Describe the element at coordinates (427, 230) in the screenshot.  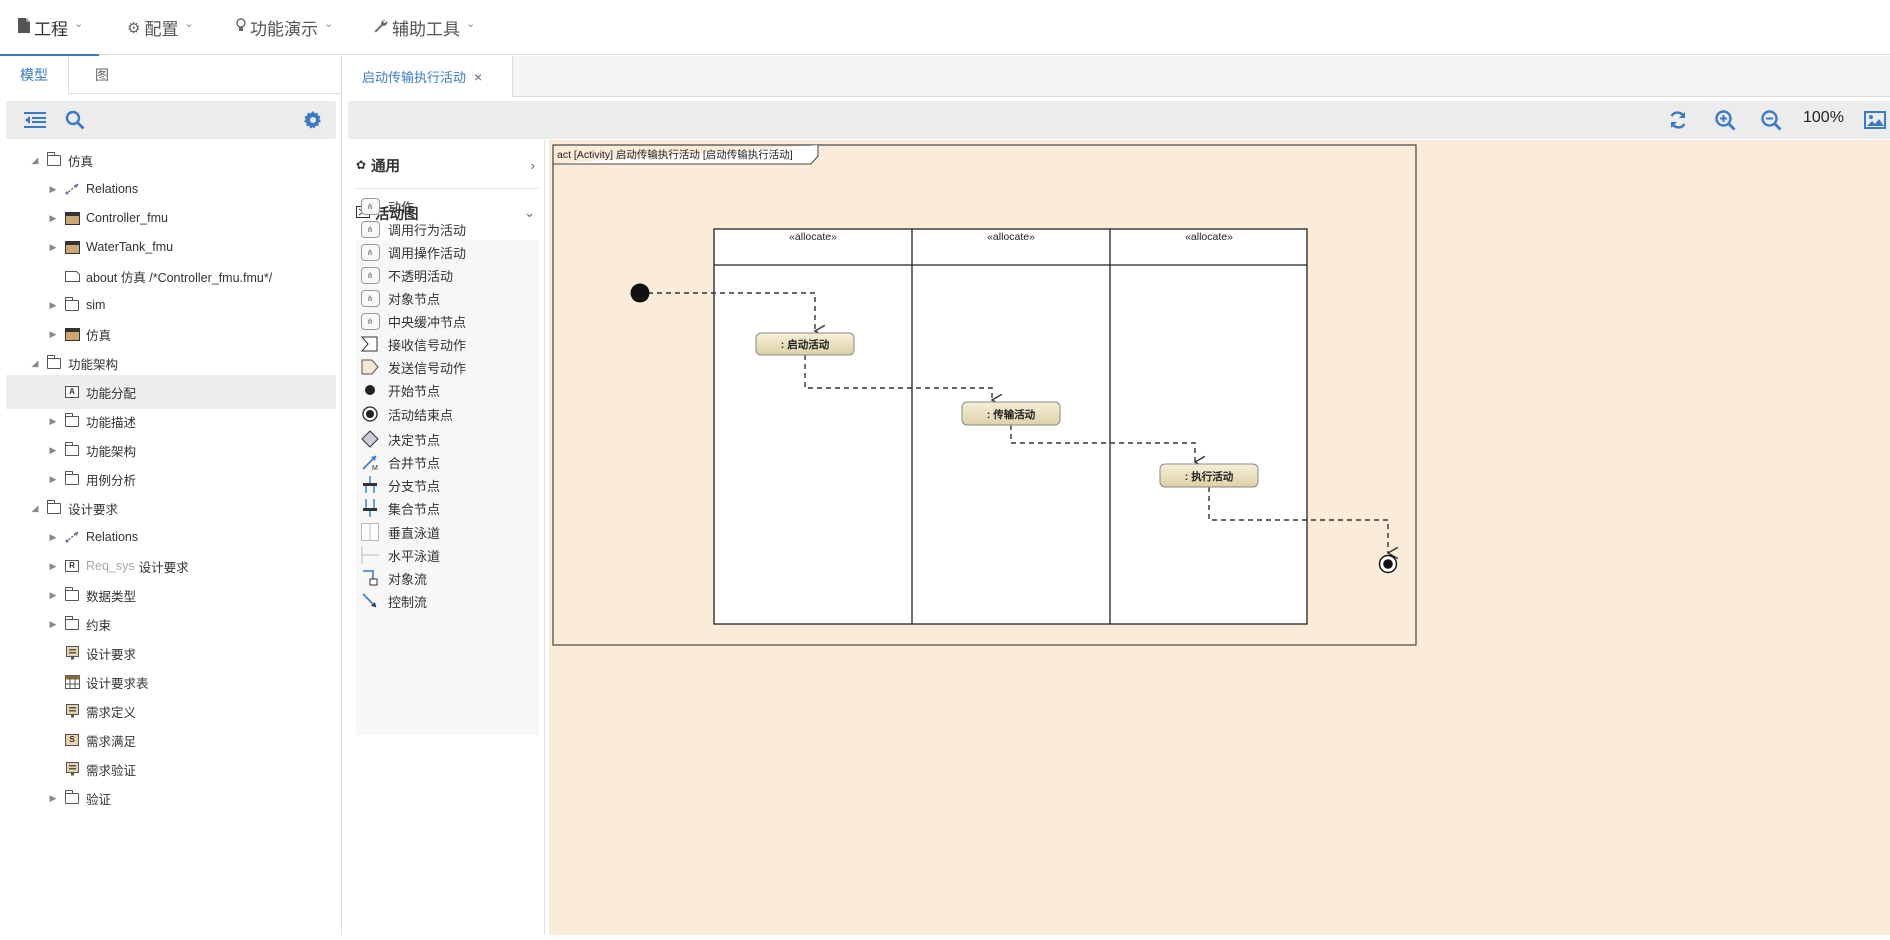
I see `palette-item-label: 调用行为活动` at that location.